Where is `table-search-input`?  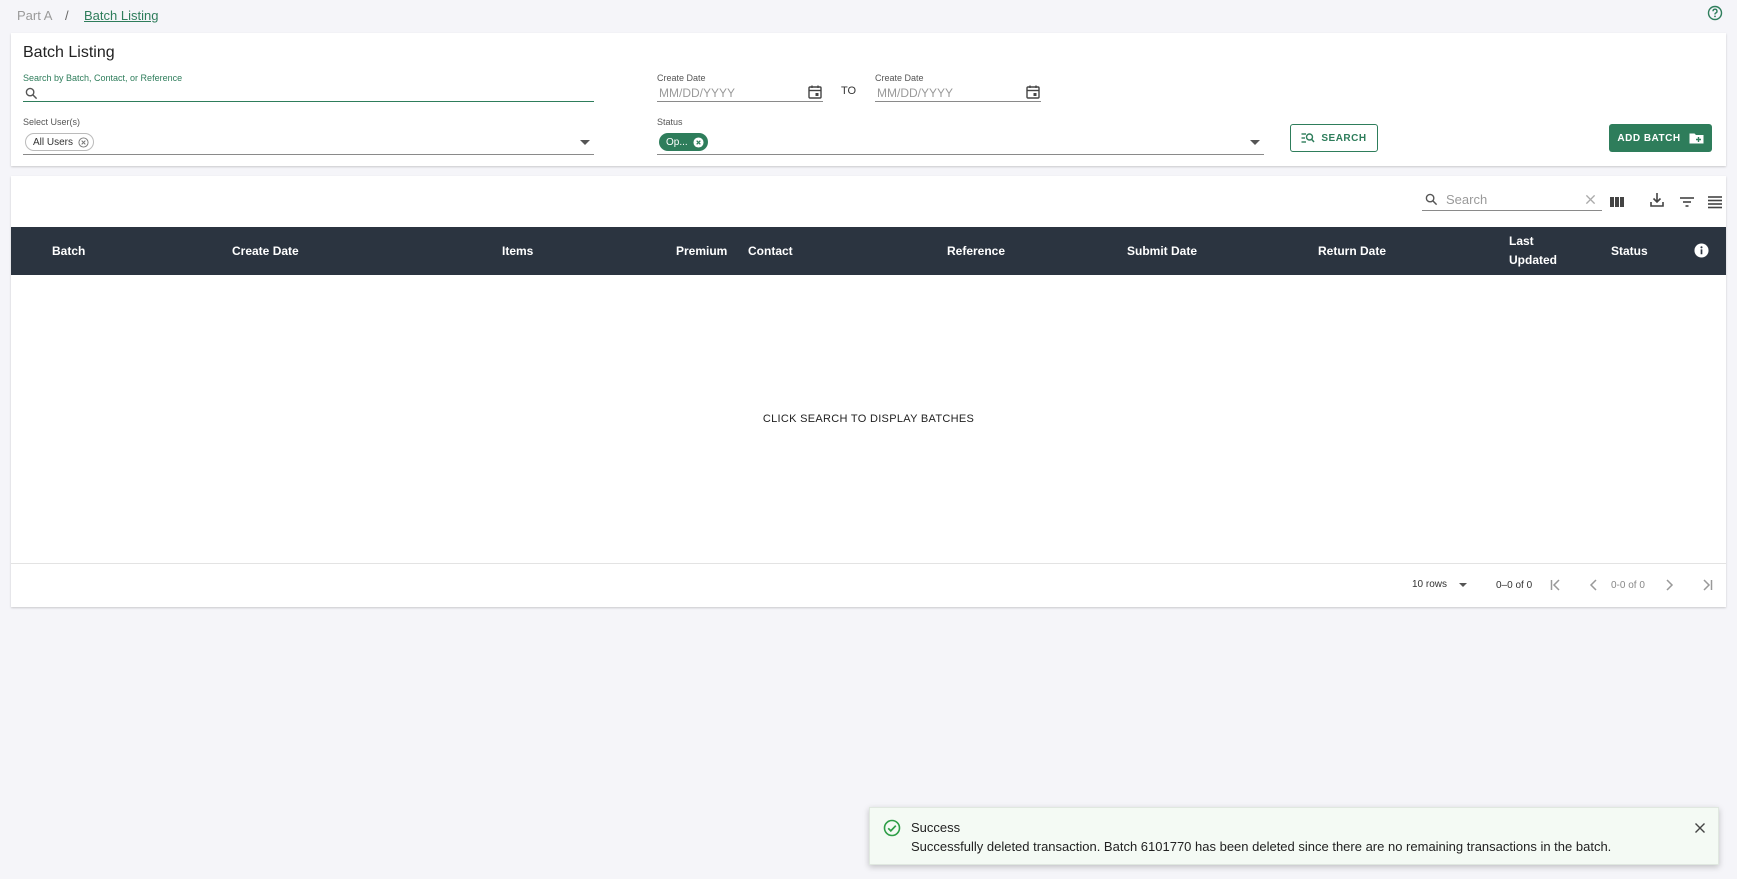
table-search-input is located at coordinates (1509, 199).